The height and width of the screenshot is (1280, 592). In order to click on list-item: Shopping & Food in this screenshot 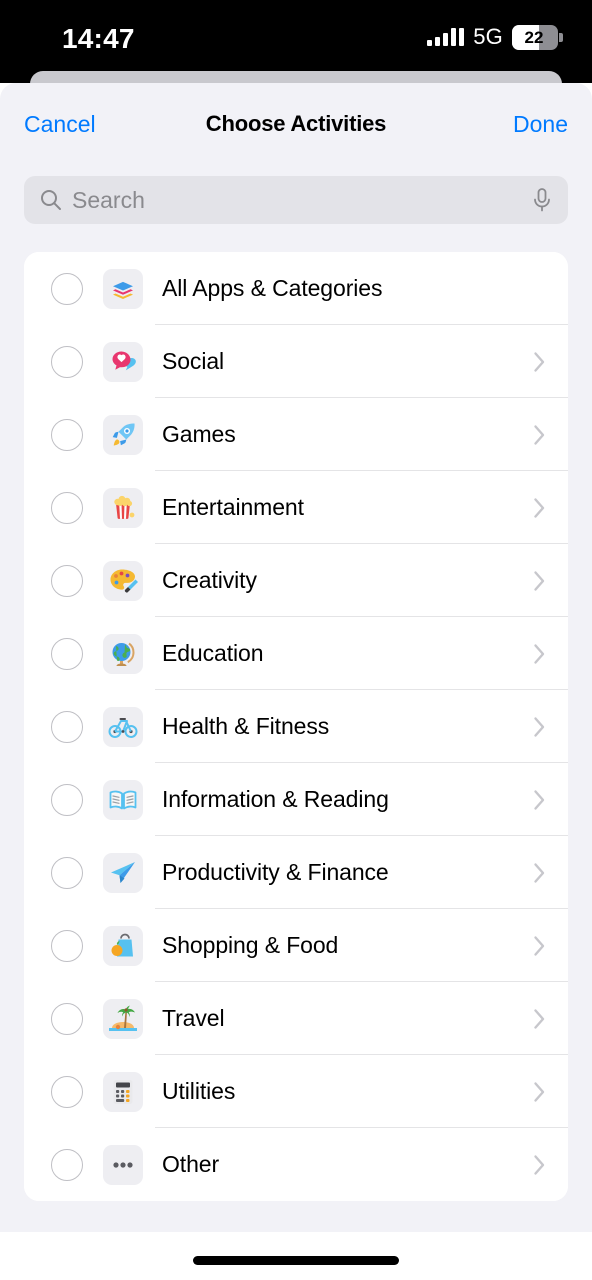, I will do `click(296, 945)`.